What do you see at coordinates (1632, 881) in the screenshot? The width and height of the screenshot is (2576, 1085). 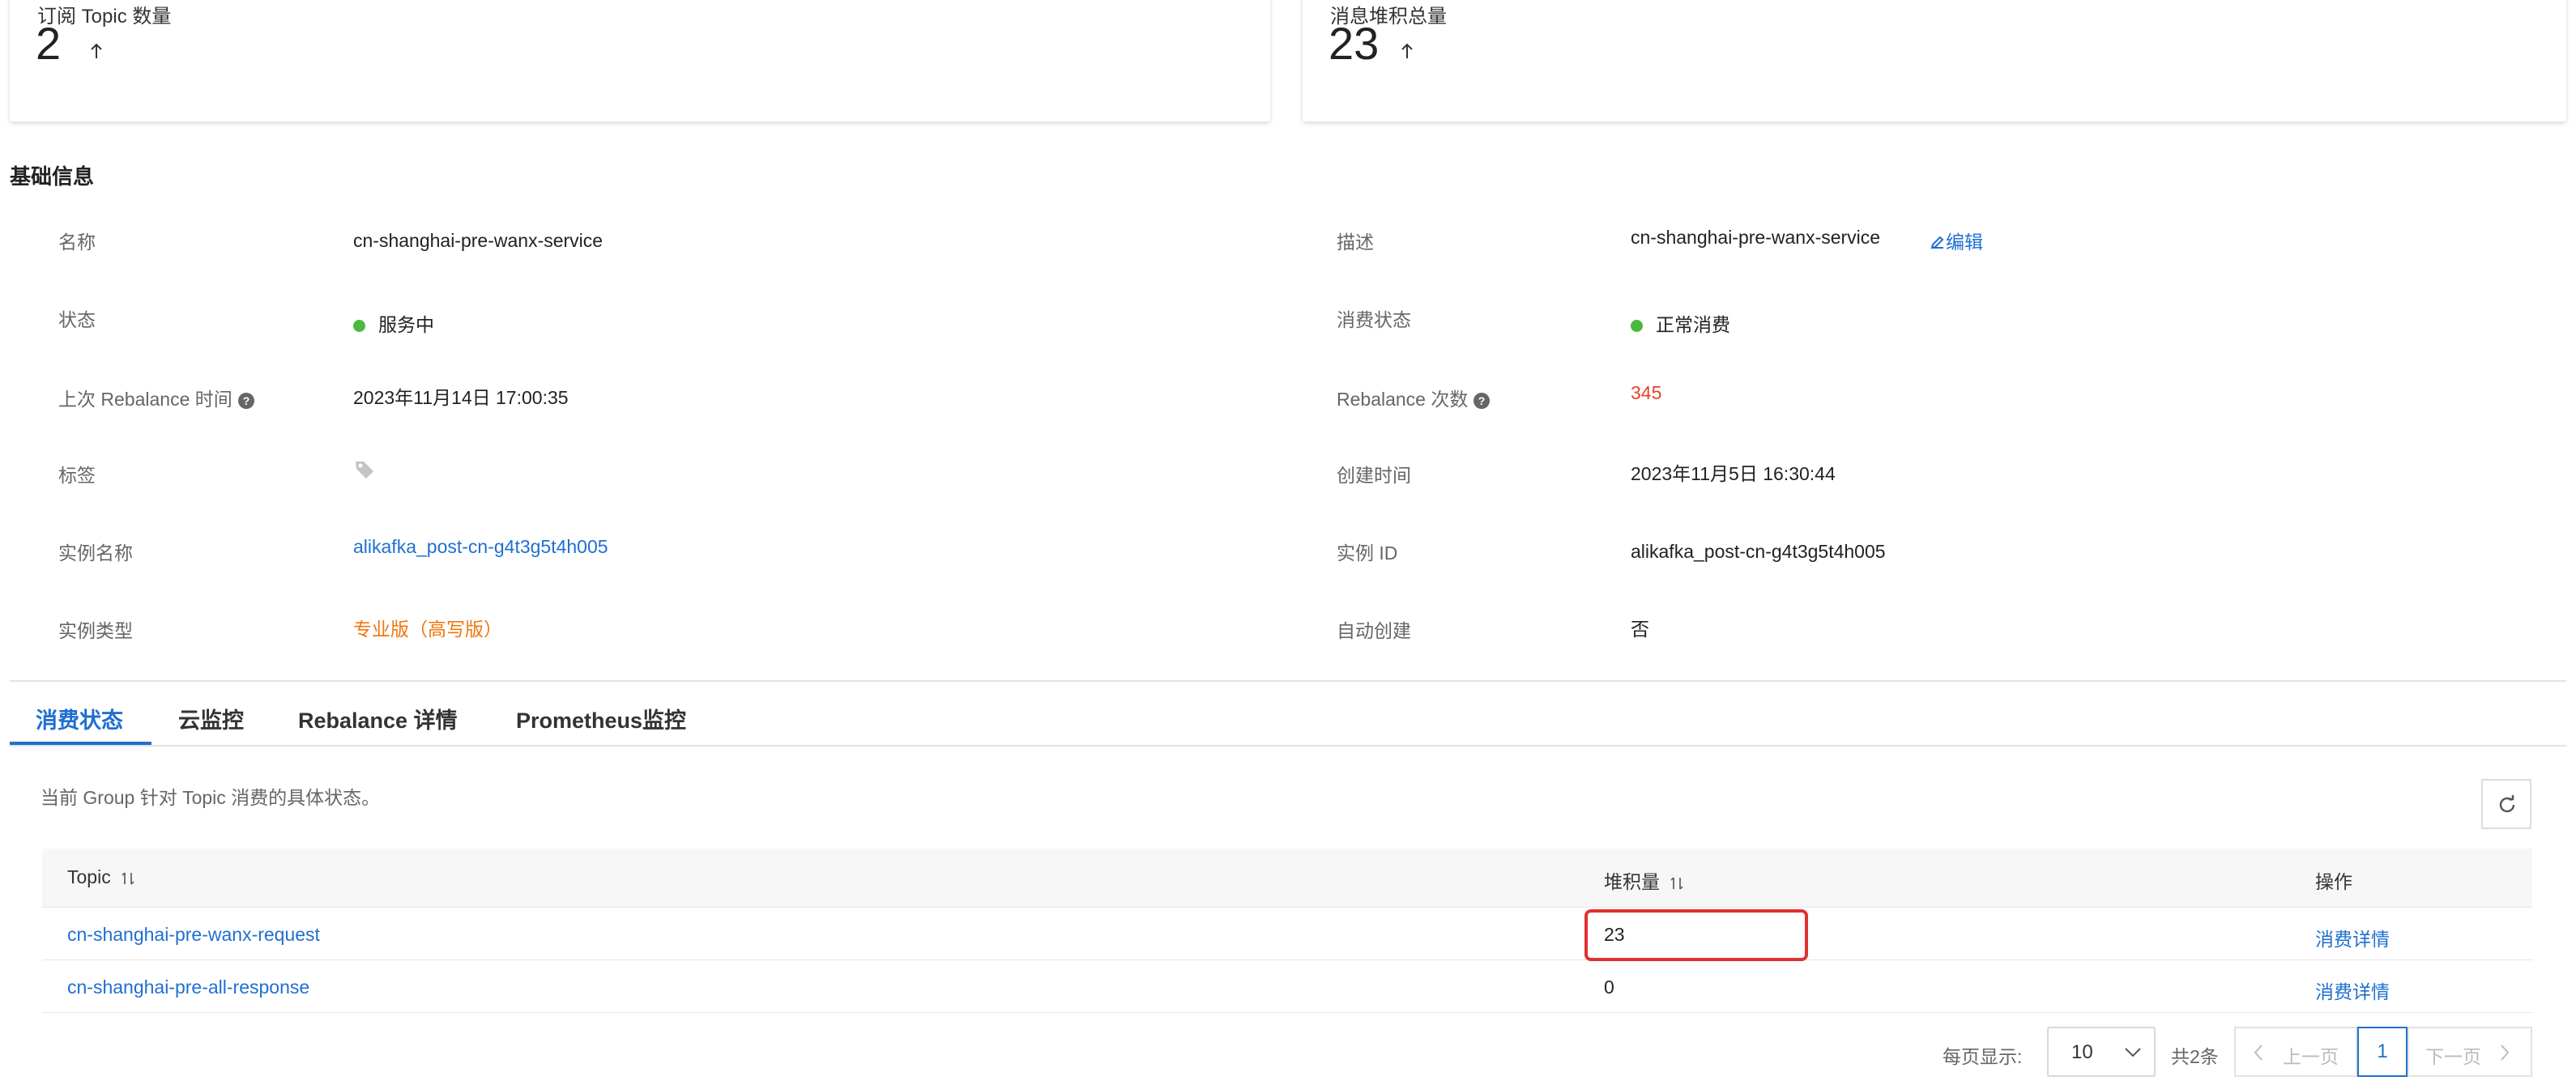 I see `column-backlog-label: 堆积量` at bounding box center [1632, 881].